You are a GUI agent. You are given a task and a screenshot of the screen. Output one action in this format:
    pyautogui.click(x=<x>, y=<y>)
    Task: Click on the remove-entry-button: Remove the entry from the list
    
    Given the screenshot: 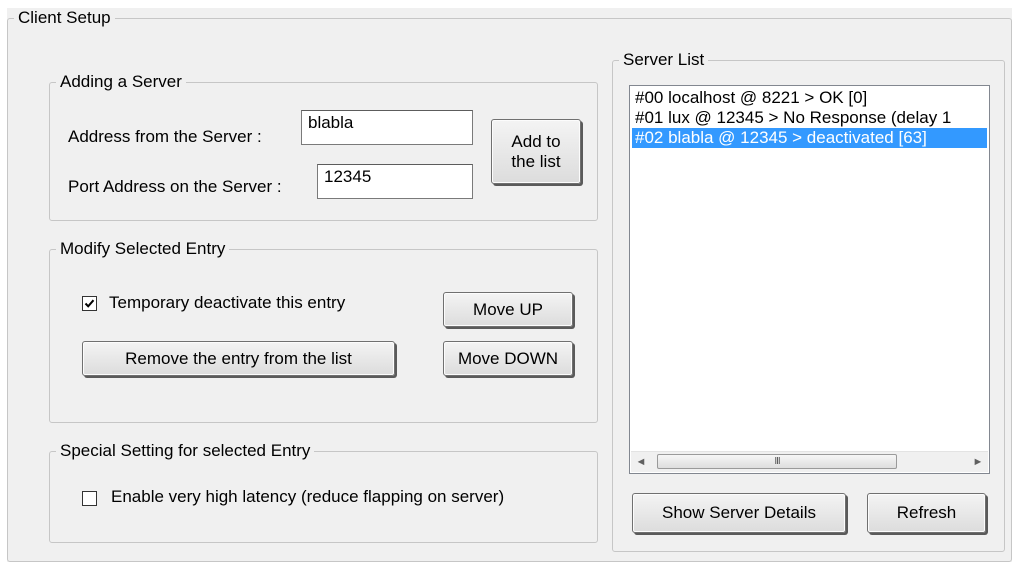 What is the action you would take?
    pyautogui.click(x=238, y=358)
    